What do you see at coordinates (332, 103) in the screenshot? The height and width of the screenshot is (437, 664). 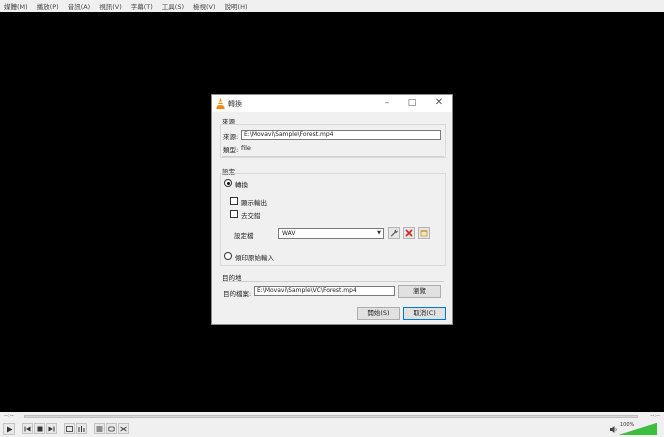 I see `dialog-titlebar: 轉換 – □ ✕` at bounding box center [332, 103].